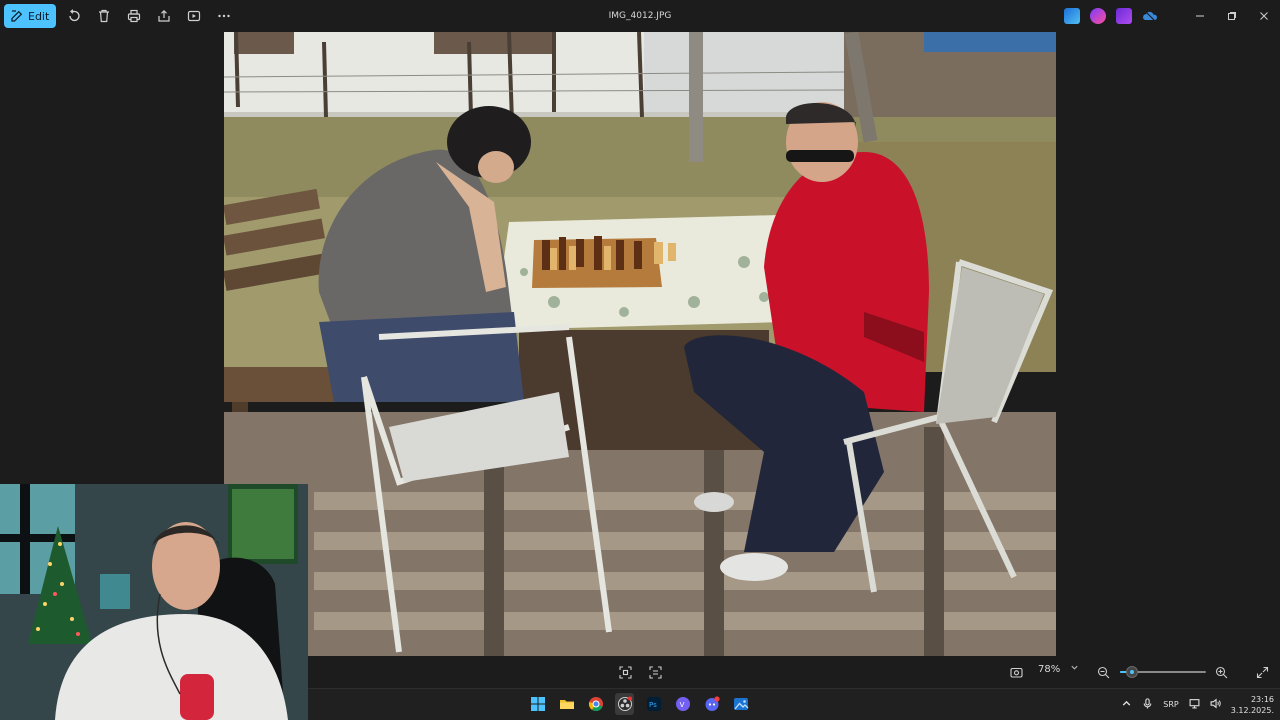  I want to click on microphone-icon, so click(1147, 703).